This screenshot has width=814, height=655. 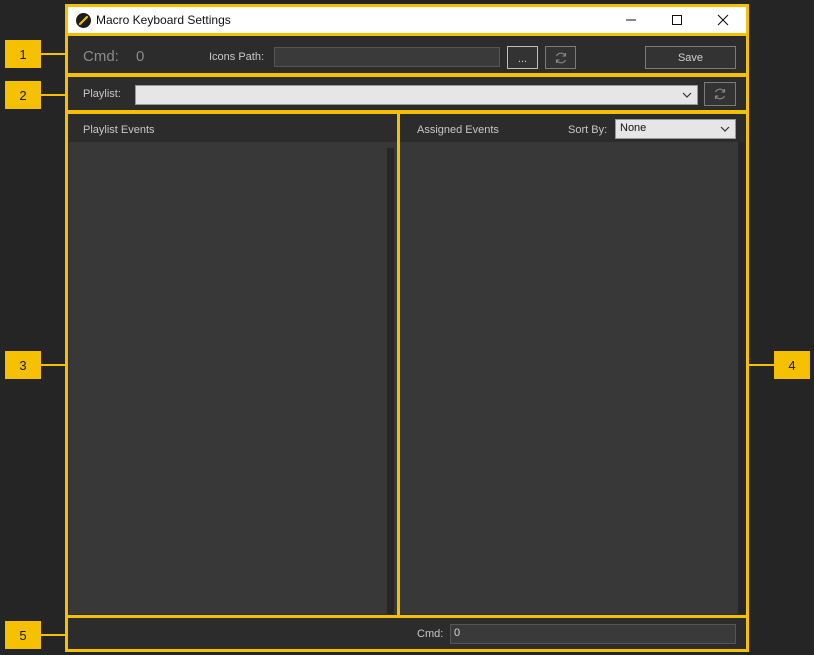 I want to click on callout-3: 3, so click(x=23, y=365).